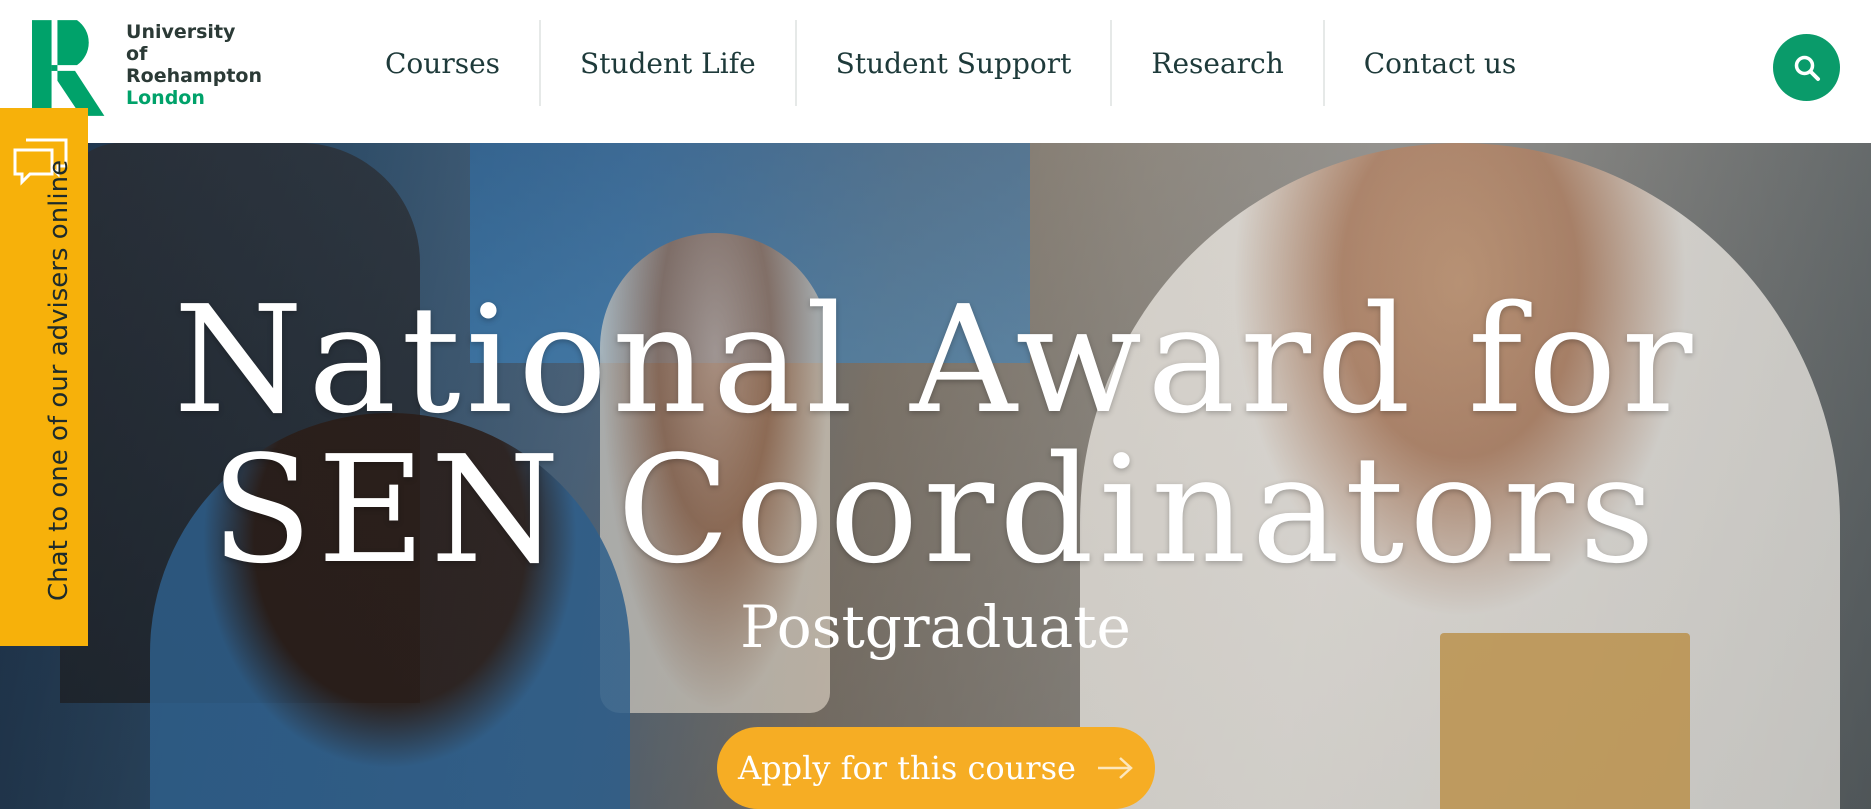 This screenshot has height=809, width=1871. I want to click on nav-item-student-support: Student Support, so click(952, 63).